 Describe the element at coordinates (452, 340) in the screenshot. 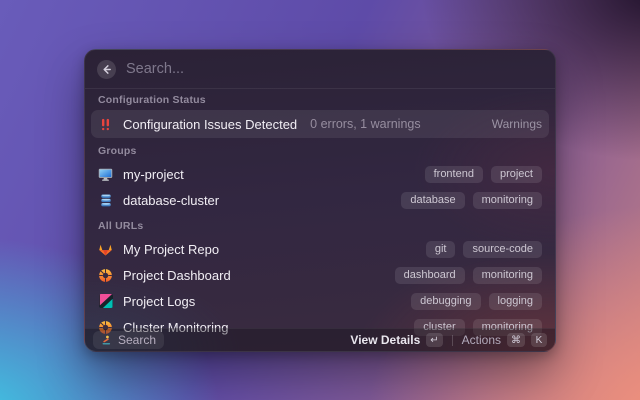

I see `footer-actions-divider` at that location.